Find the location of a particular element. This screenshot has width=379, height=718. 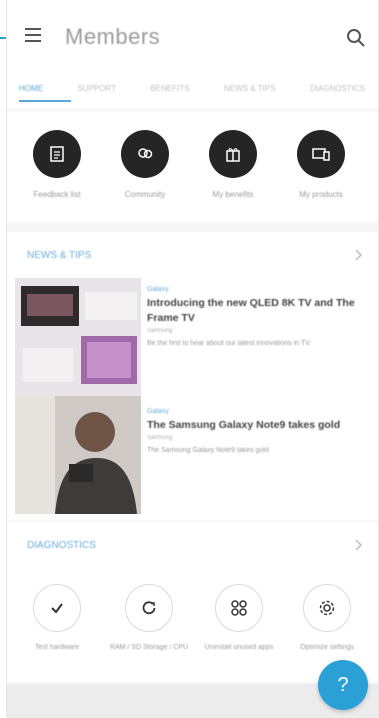

section-title: News & Tips is located at coordinates (59, 255).